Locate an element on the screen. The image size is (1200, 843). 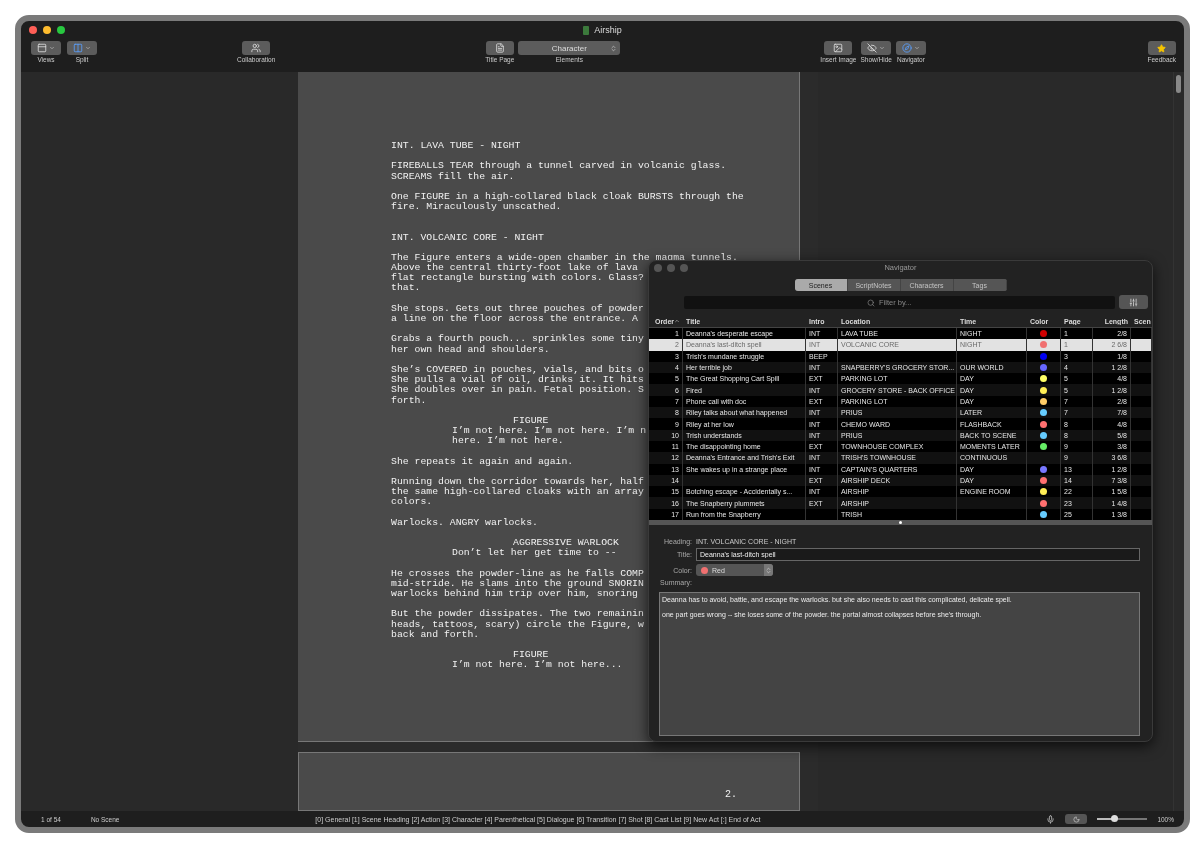
close-button is located at coordinates (33, 30).